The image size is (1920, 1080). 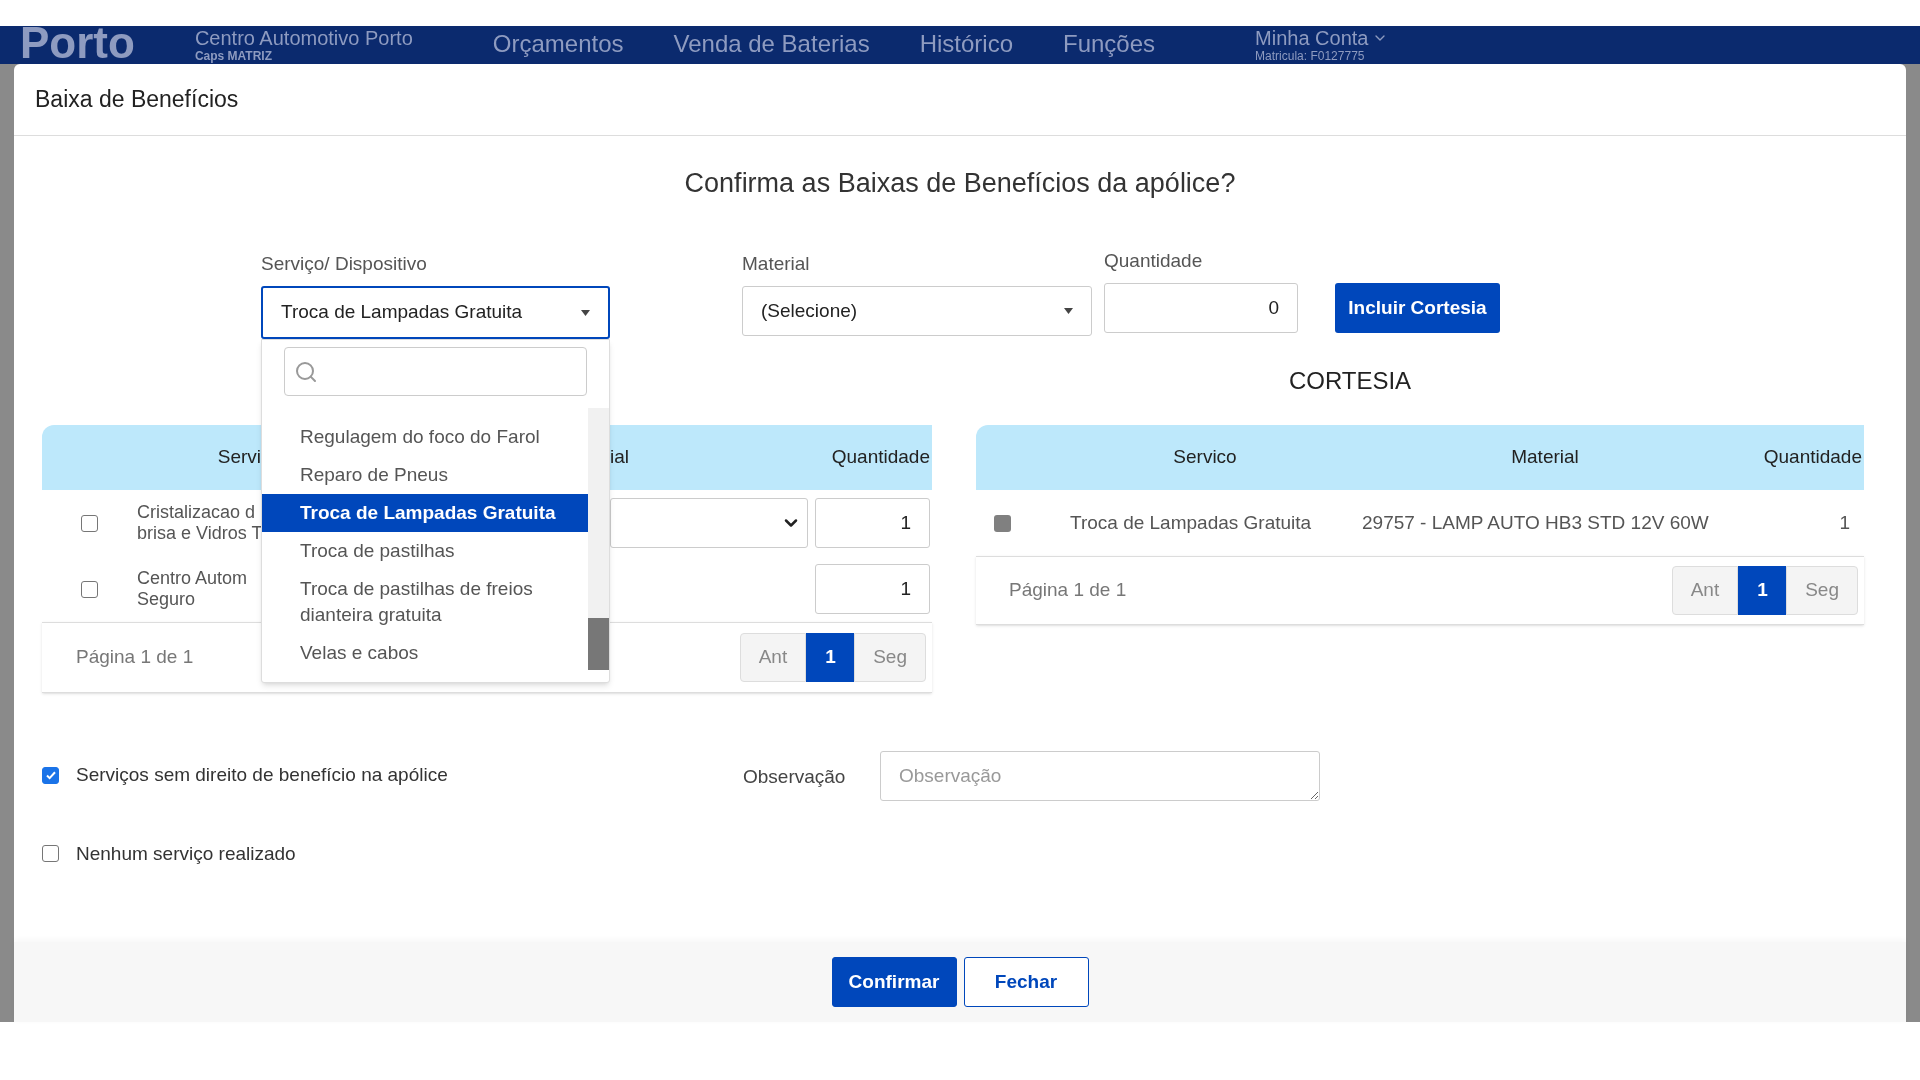 What do you see at coordinates (193, 589) in the screenshot?
I see `service-cell-text: Centro Autom Seguro` at bounding box center [193, 589].